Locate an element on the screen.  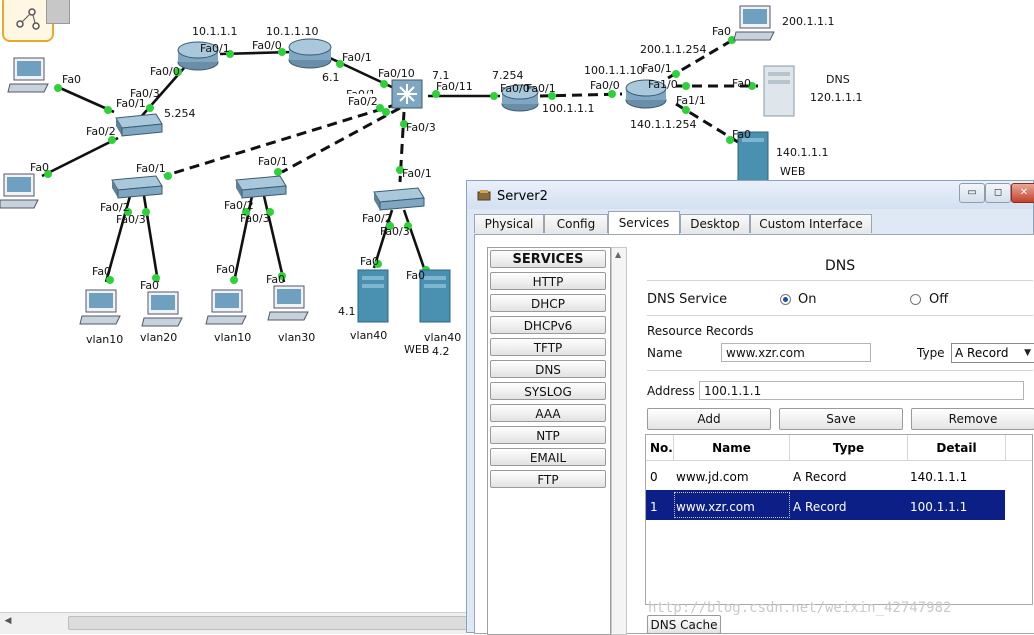
type-select: A Record ▼ is located at coordinates (992, 353).